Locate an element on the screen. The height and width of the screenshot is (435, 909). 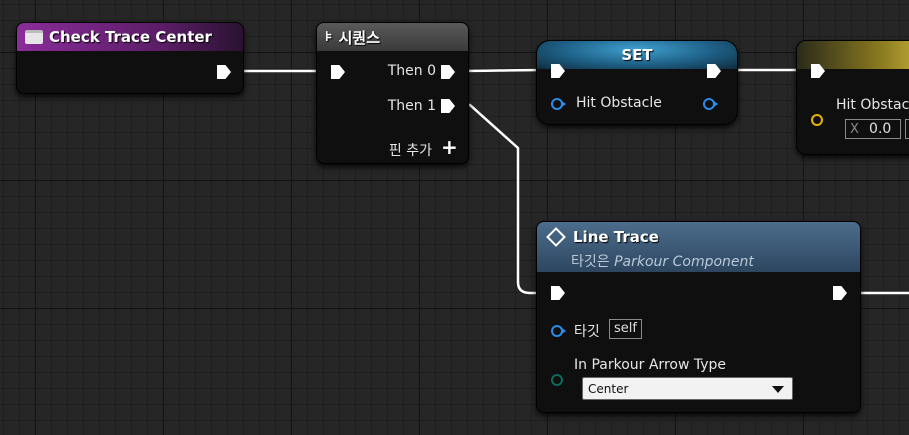
line-trace-arrow-type-dropdown: Center is located at coordinates (687, 388).